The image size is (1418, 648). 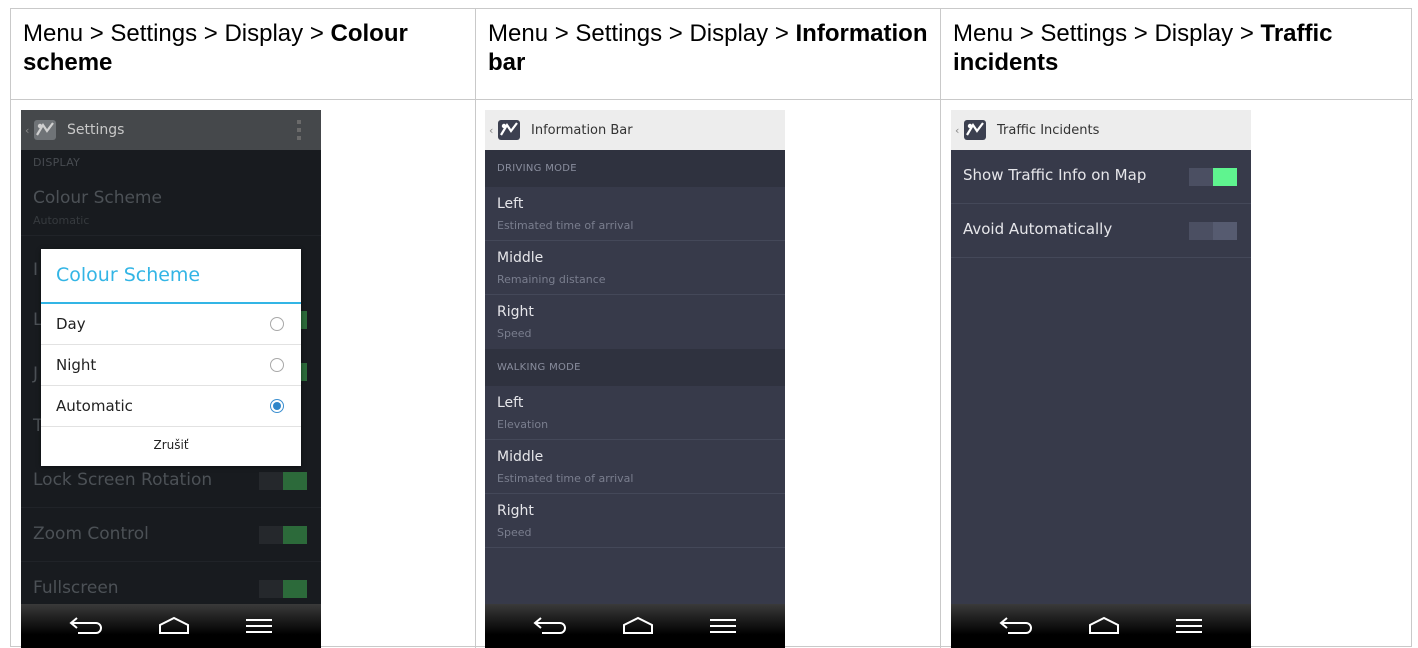 What do you see at coordinates (1101, 130) in the screenshot?
I see `app-bar: ‹ Traffic Incidents` at bounding box center [1101, 130].